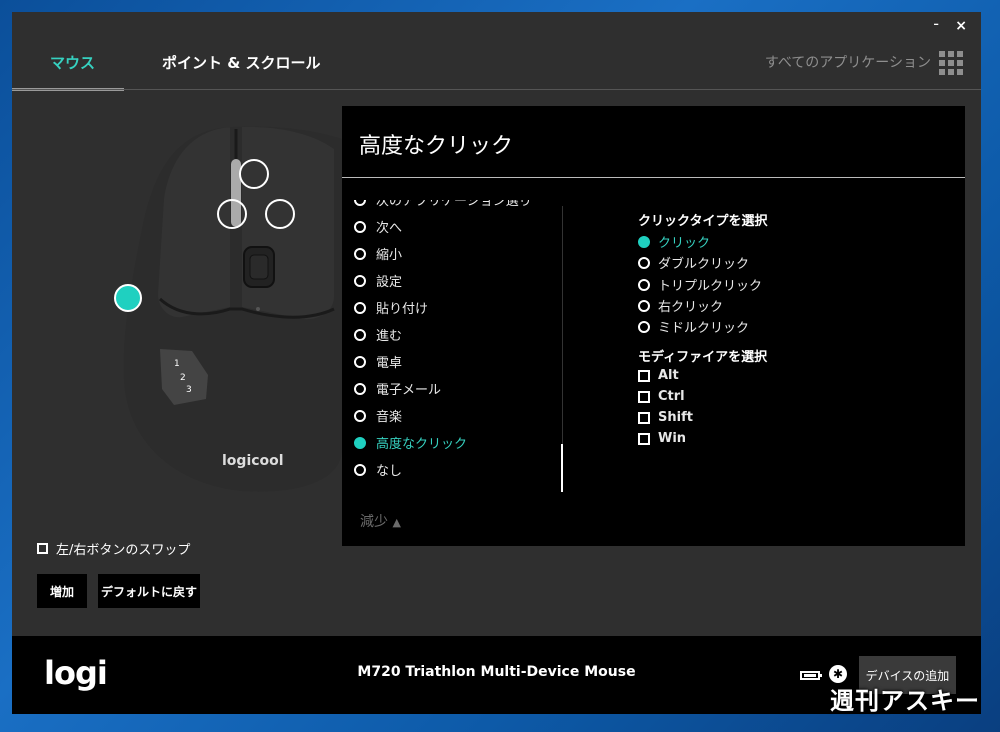 This screenshot has height=732, width=1000. What do you see at coordinates (848, 62) in the screenshot?
I see `all-applications-link: すべてのアプリケーション` at bounding box center [848, 62].